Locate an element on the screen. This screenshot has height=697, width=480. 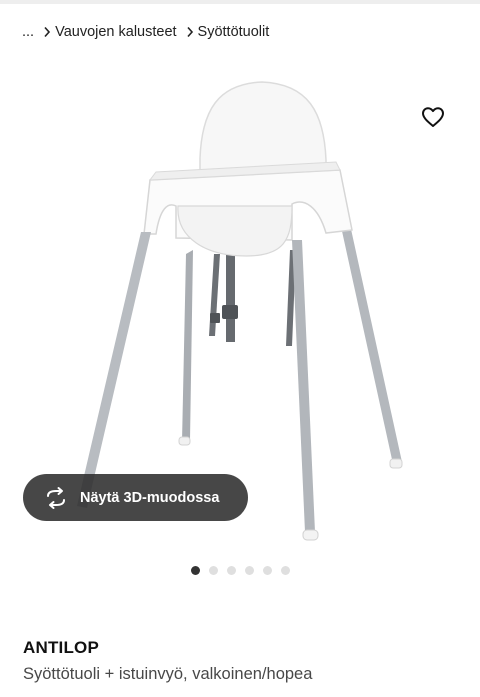
rotate-3d-icon is located at coordinates (56, 498).